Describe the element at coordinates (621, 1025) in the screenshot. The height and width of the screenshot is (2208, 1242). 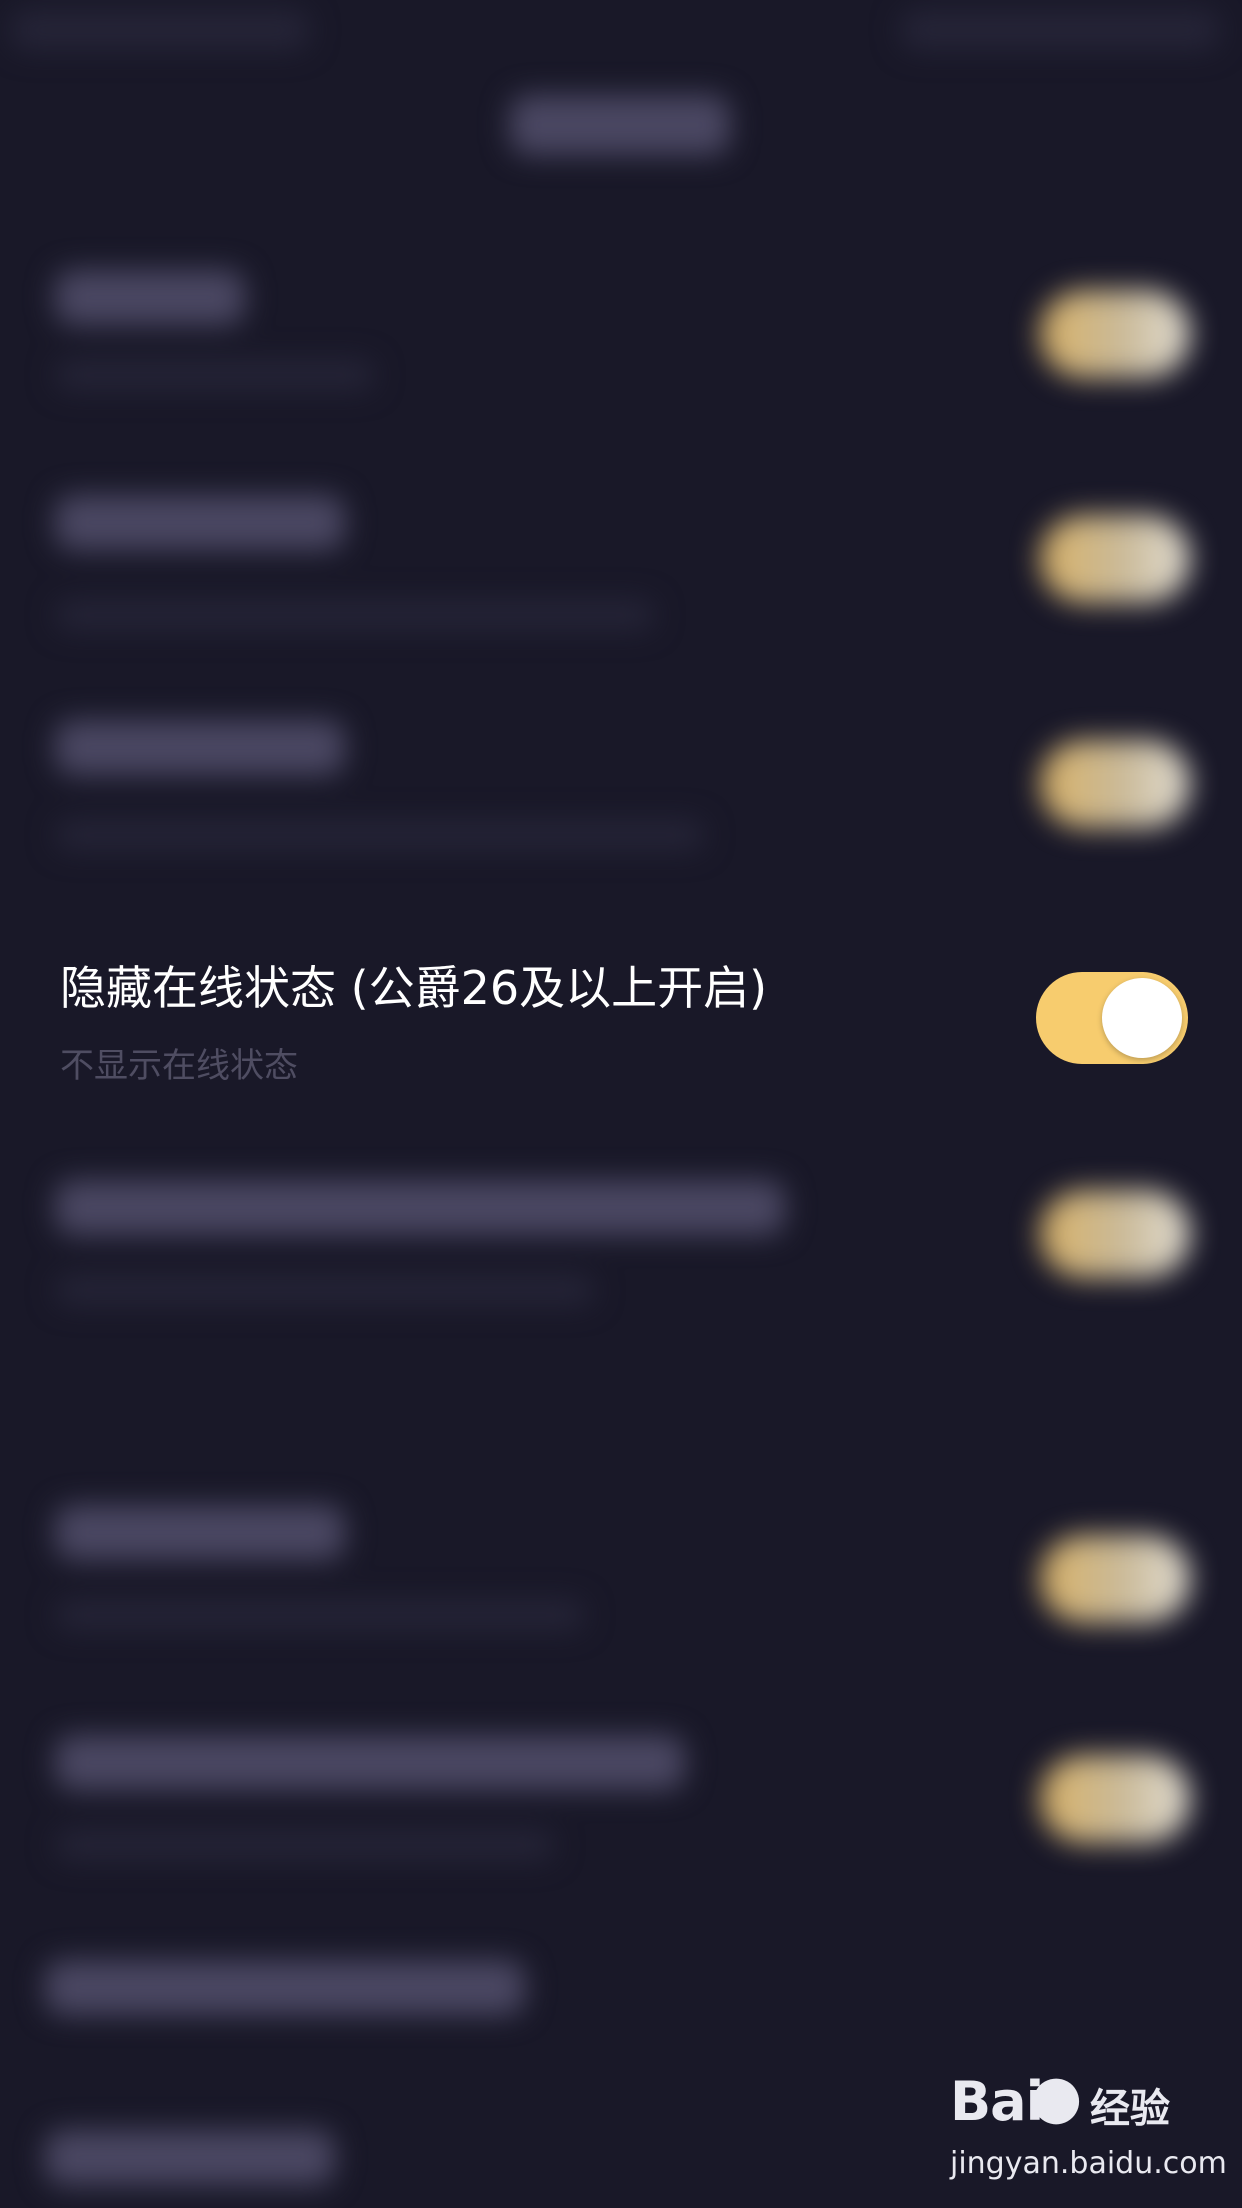
I see `hide-online-status-row: 隐藏在线状态 (公爵26及以上开启) 不显示在线状态` at that location.